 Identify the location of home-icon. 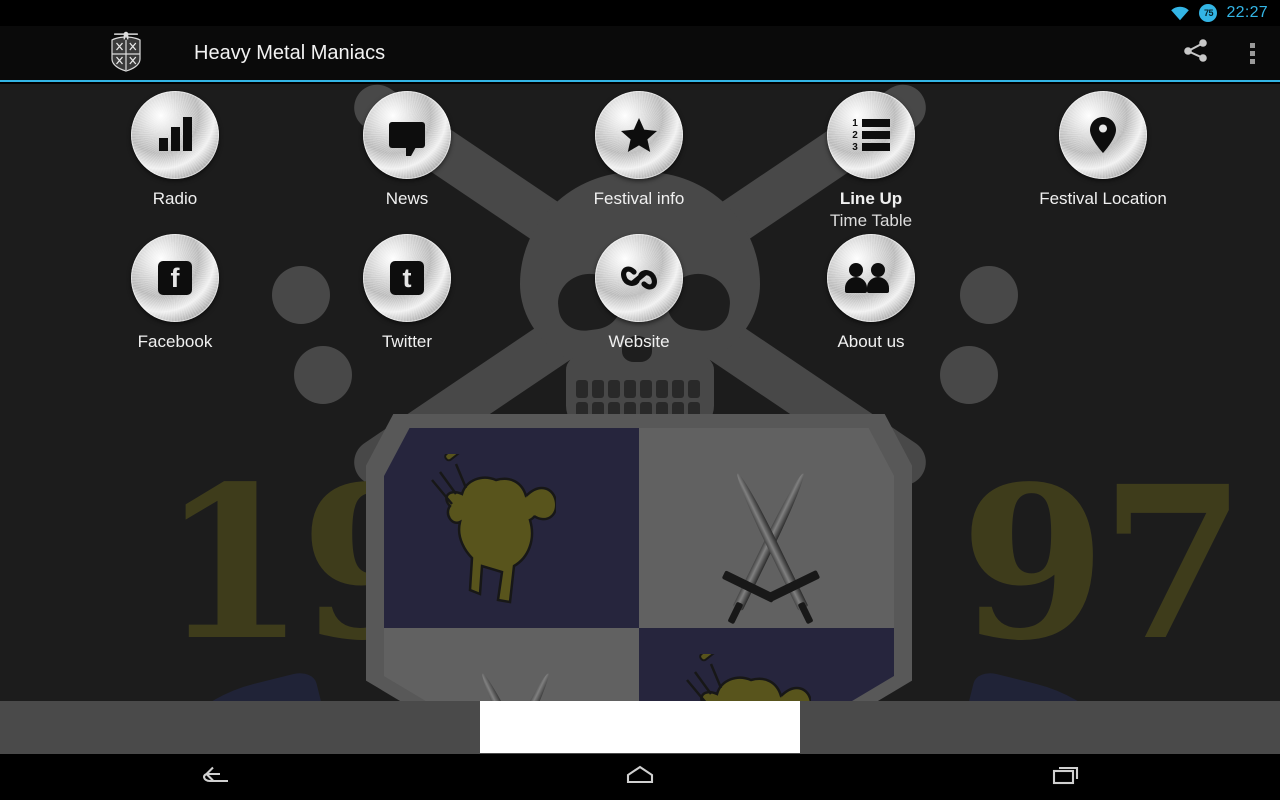
(640, 777).